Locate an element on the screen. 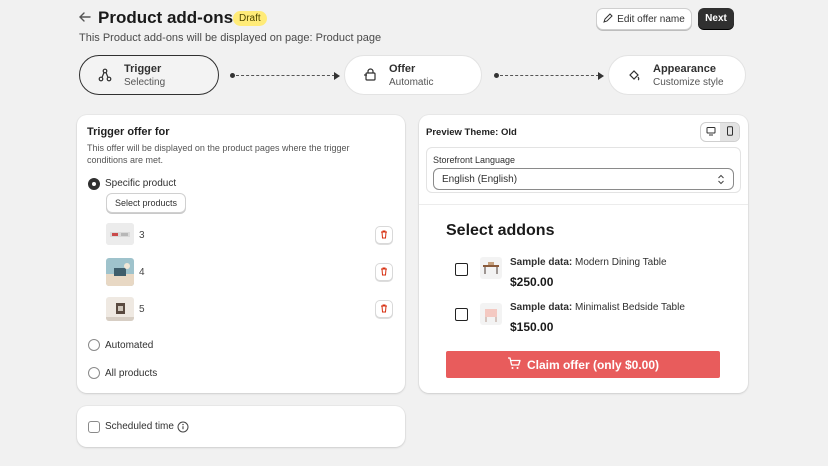  step-name: Trigger is located at coordinates (143, 68).